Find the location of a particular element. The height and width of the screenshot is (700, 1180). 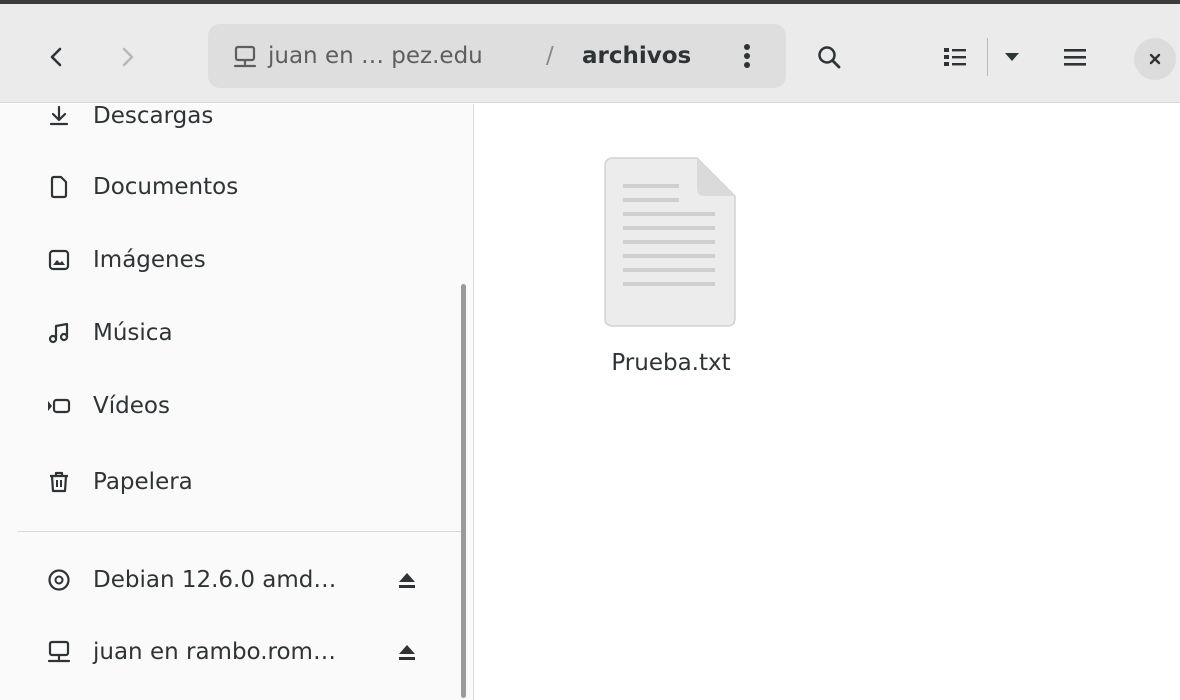

go-forward-icon is located at coordinates (128, 57).